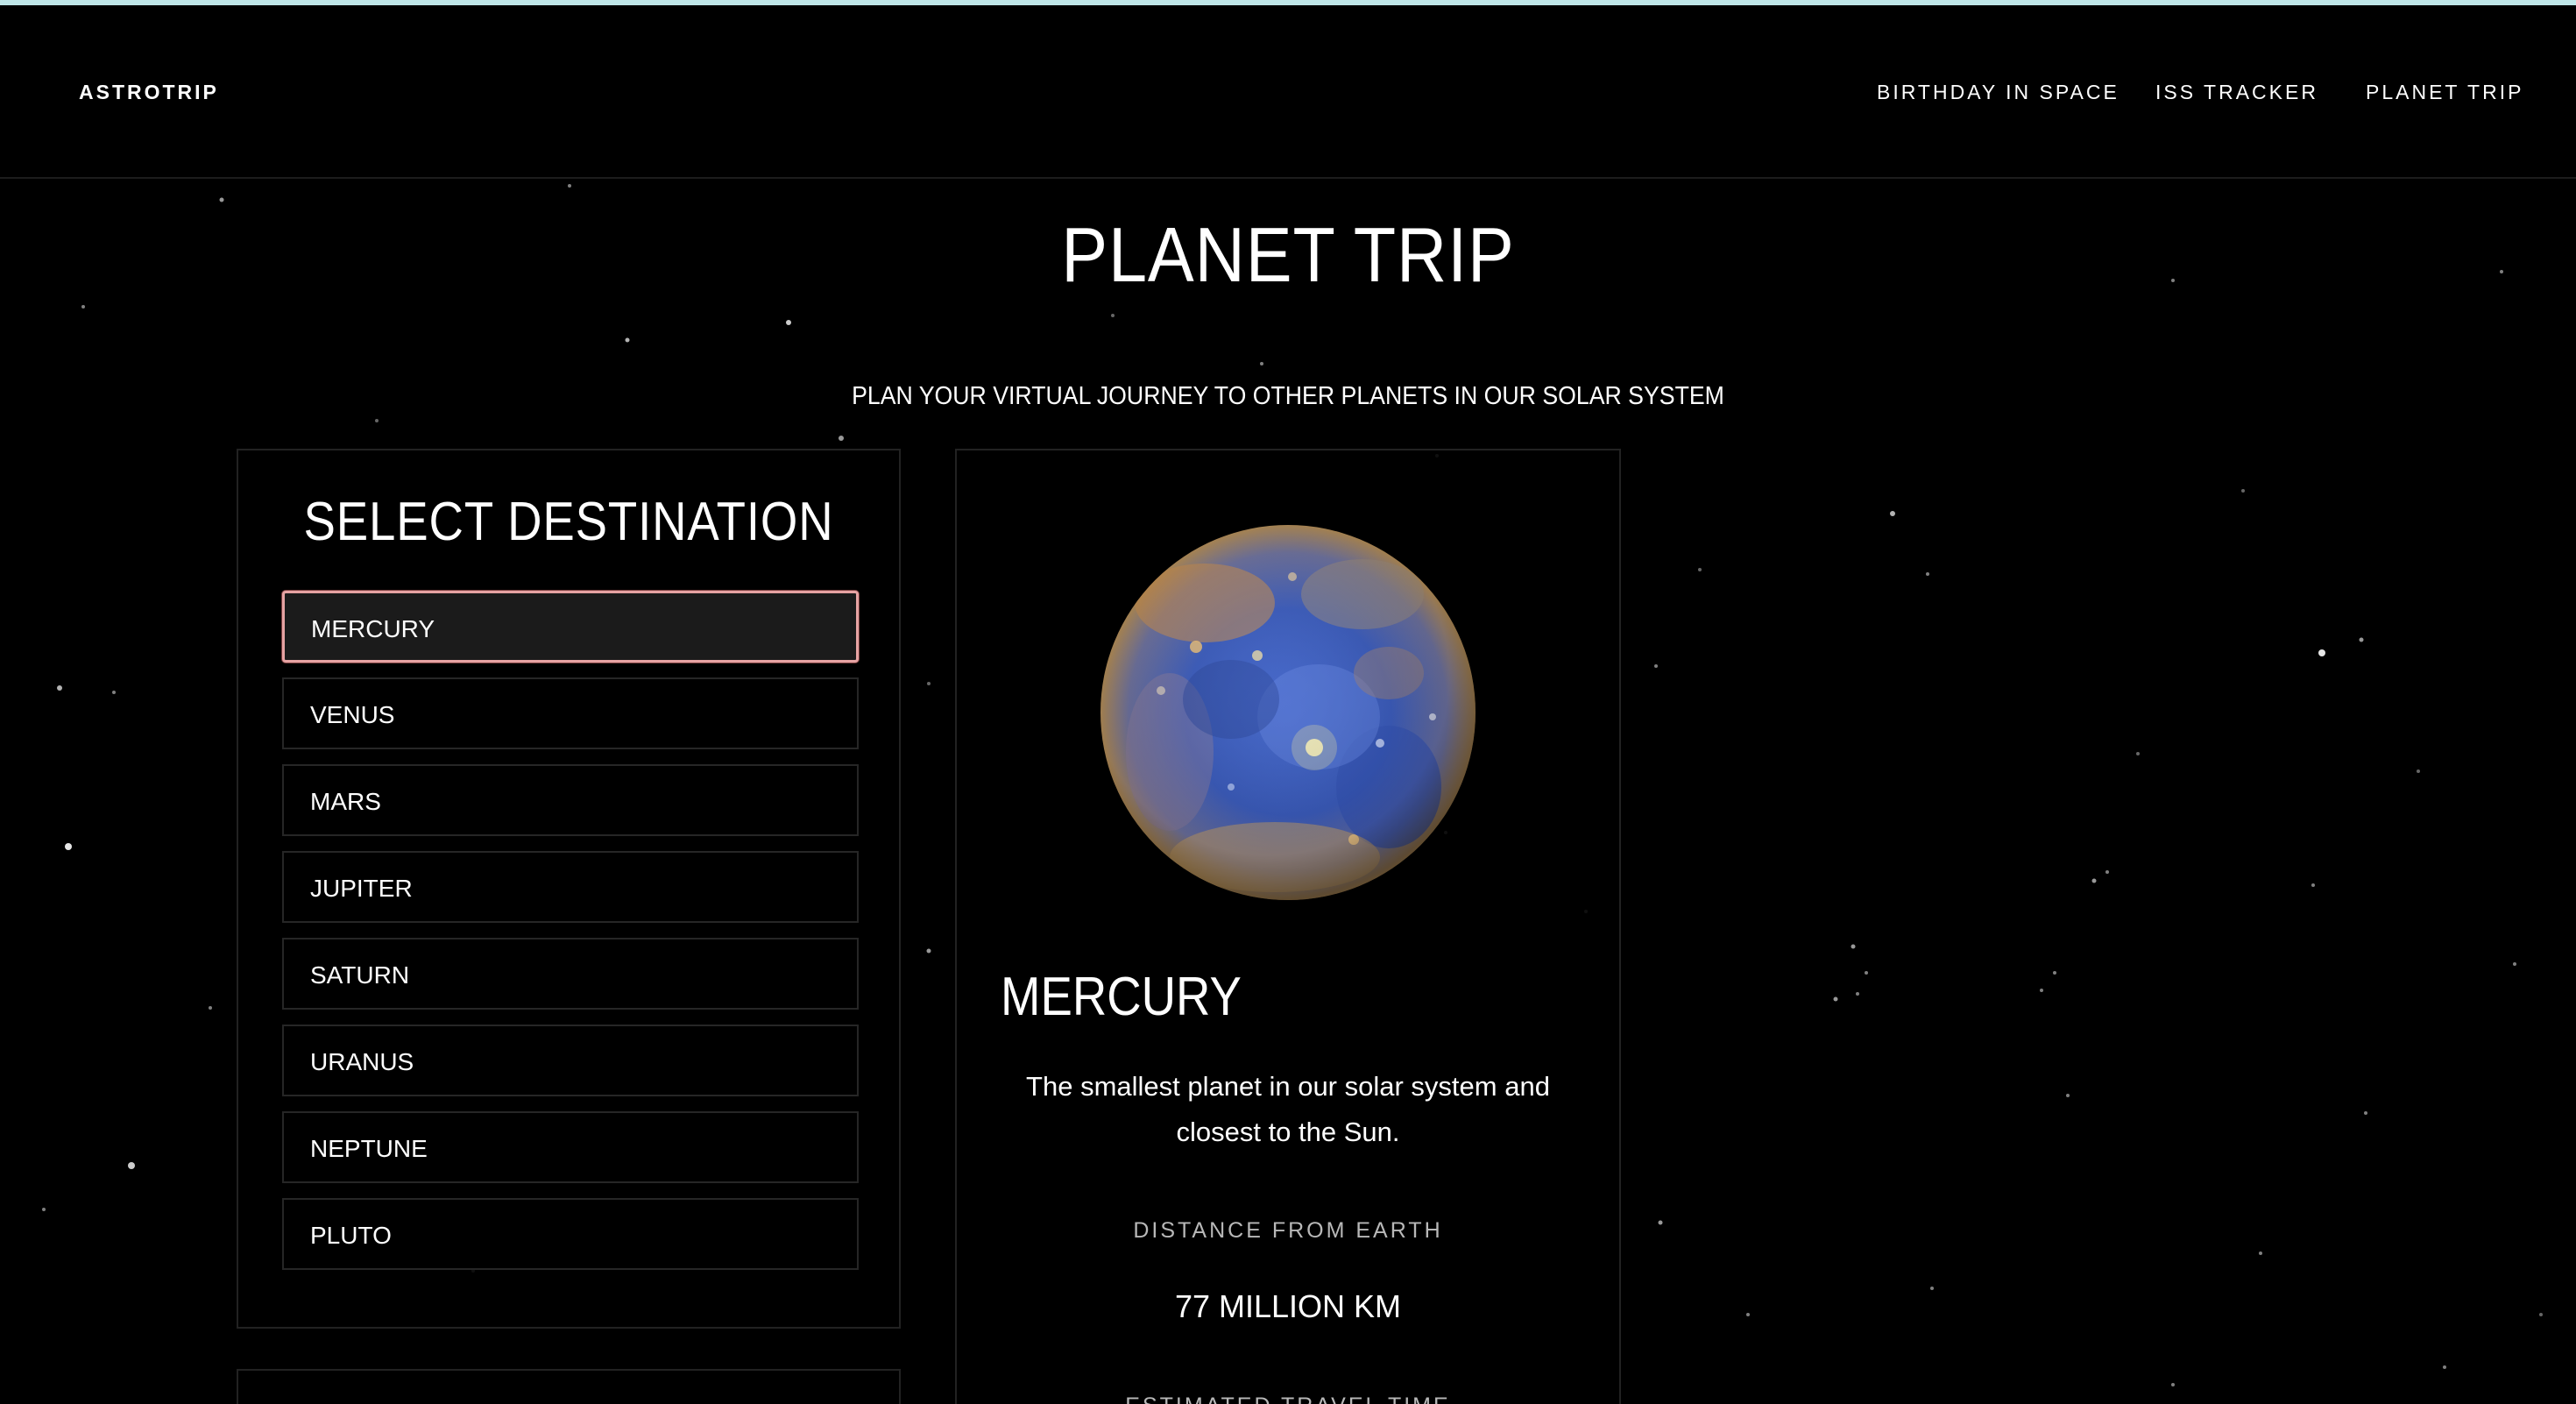 This screenshot has height=1404, width=2576. Describe the element at coordinates (345, 801) in the screenshot. I see `destination-label: MARS` at that location.